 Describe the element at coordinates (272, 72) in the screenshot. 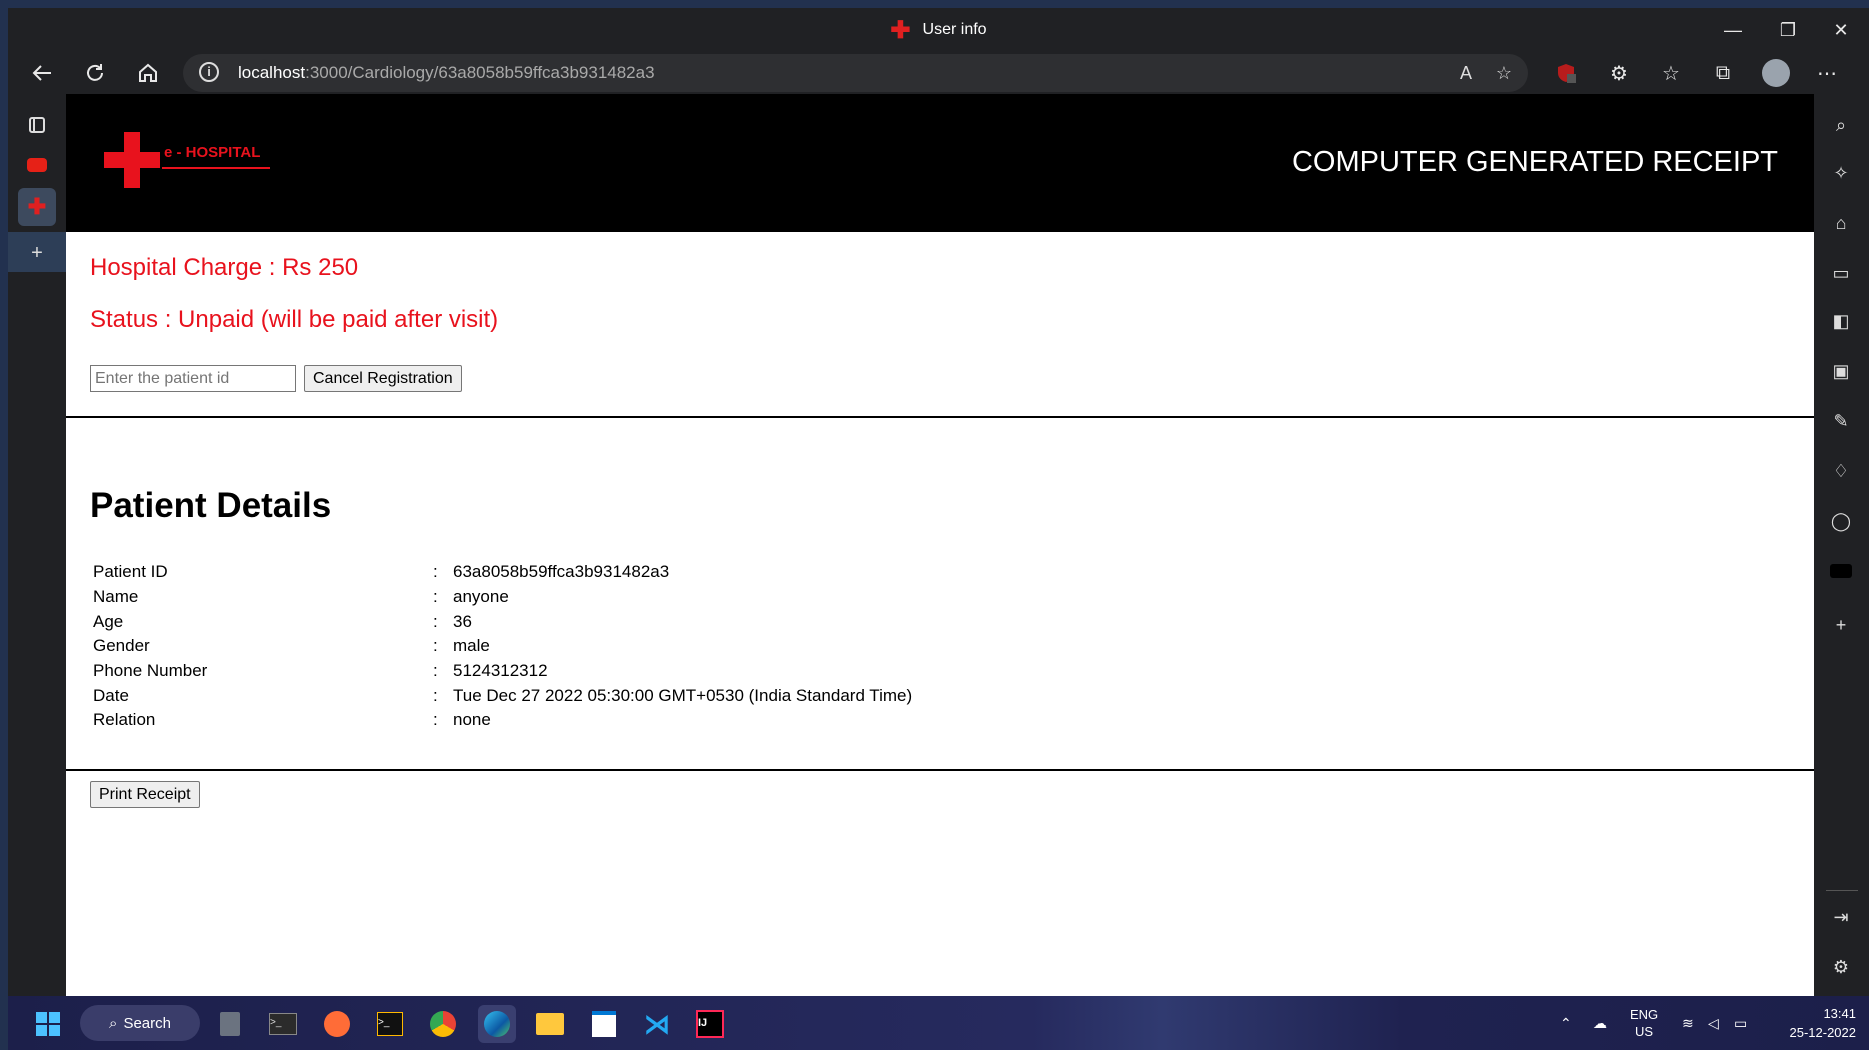

I see `url-host: localhost` at that location.